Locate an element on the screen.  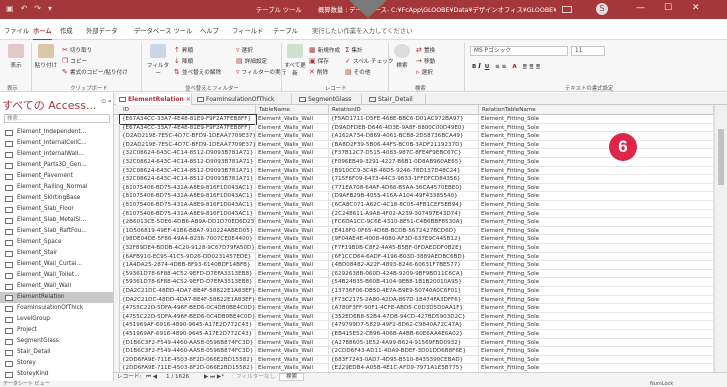
table-cell: {32F89DE4-BDDB-4C20-9128-9C67D79FA50D} is located at coordinates (188, 248).